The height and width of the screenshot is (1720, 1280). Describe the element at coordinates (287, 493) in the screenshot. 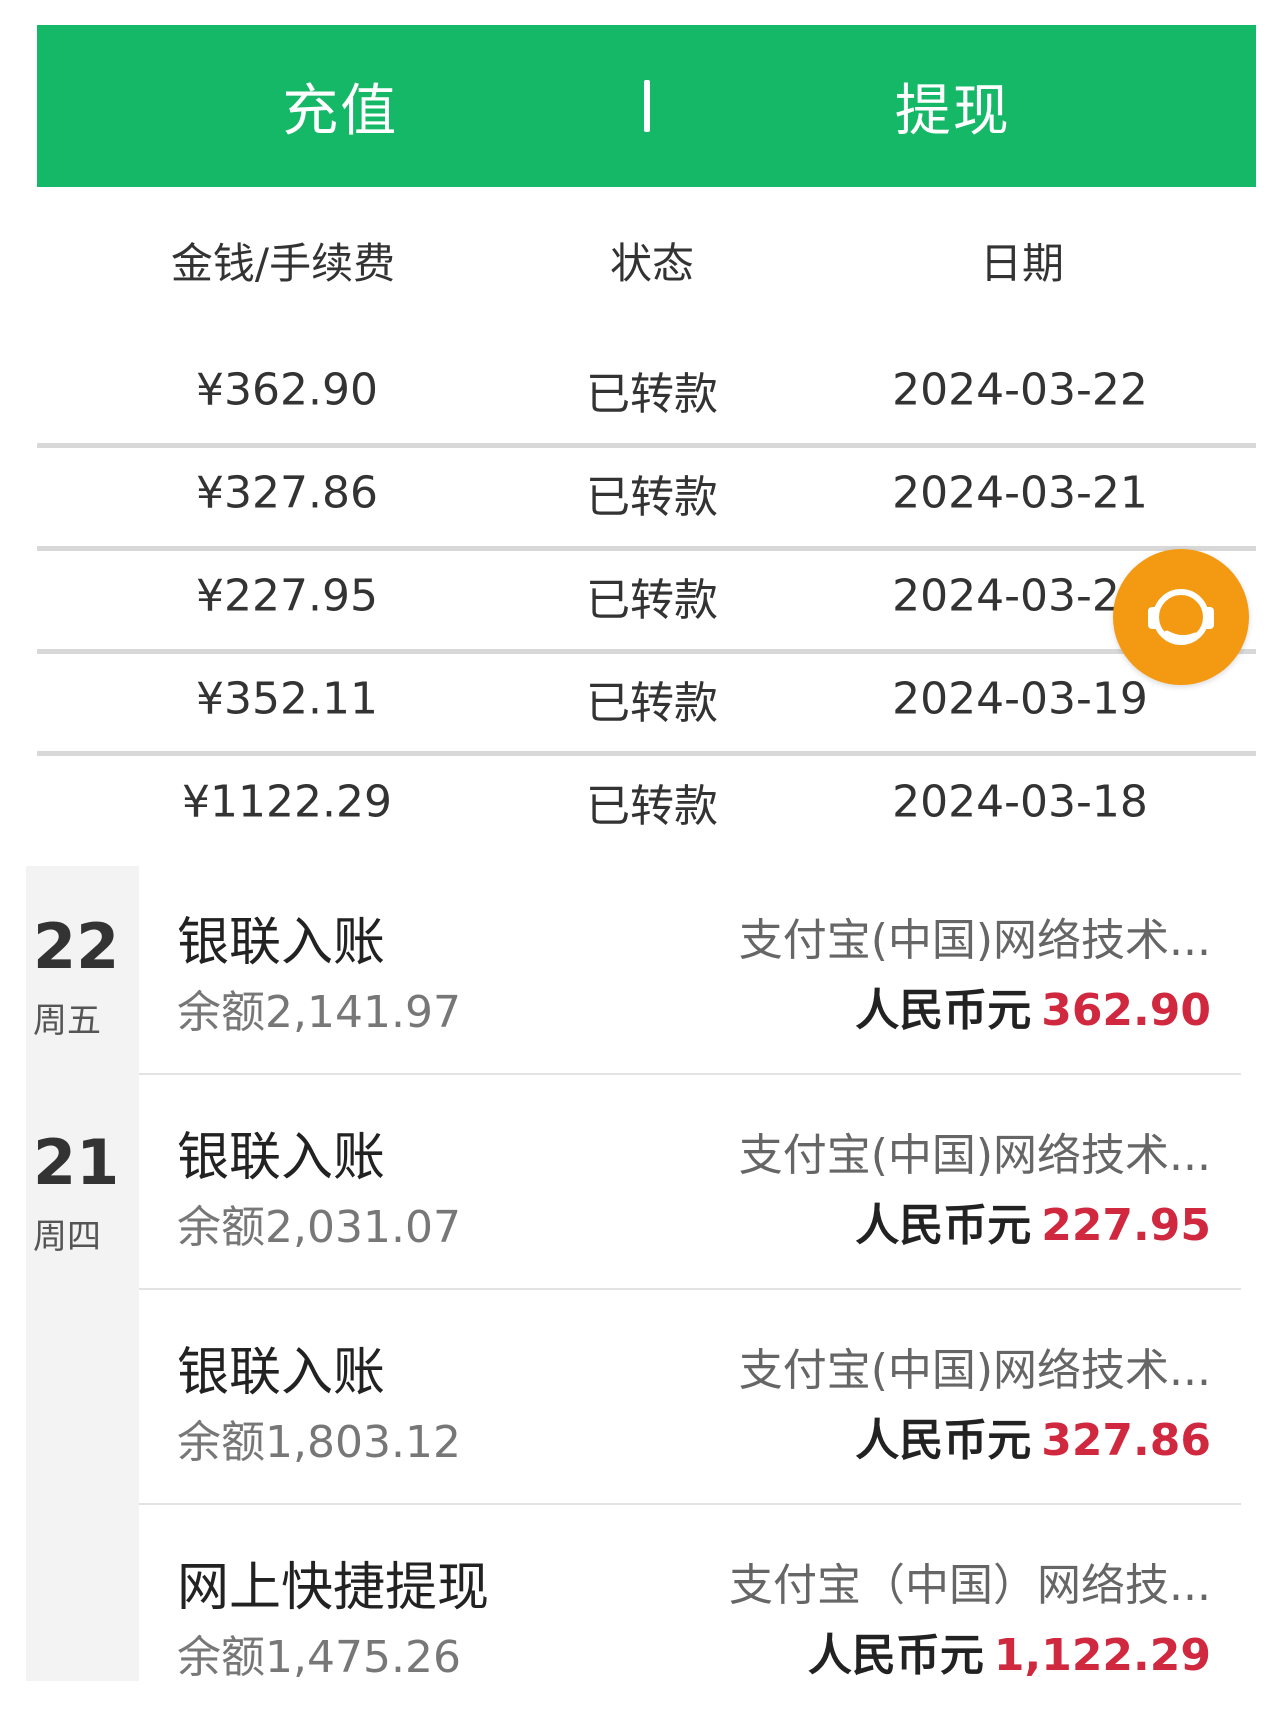

I see `withdrawal-amount: ¥327.86` at that location.